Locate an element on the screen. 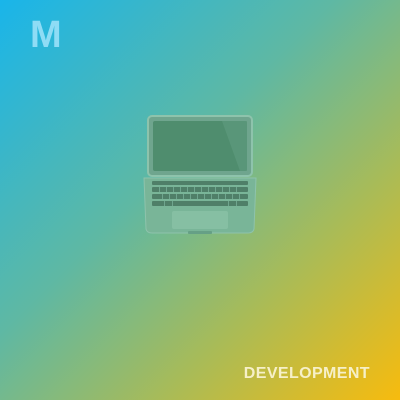 This screenshot has height=400, width=400. monogram-letter: M is located at coordinates (46, 35).